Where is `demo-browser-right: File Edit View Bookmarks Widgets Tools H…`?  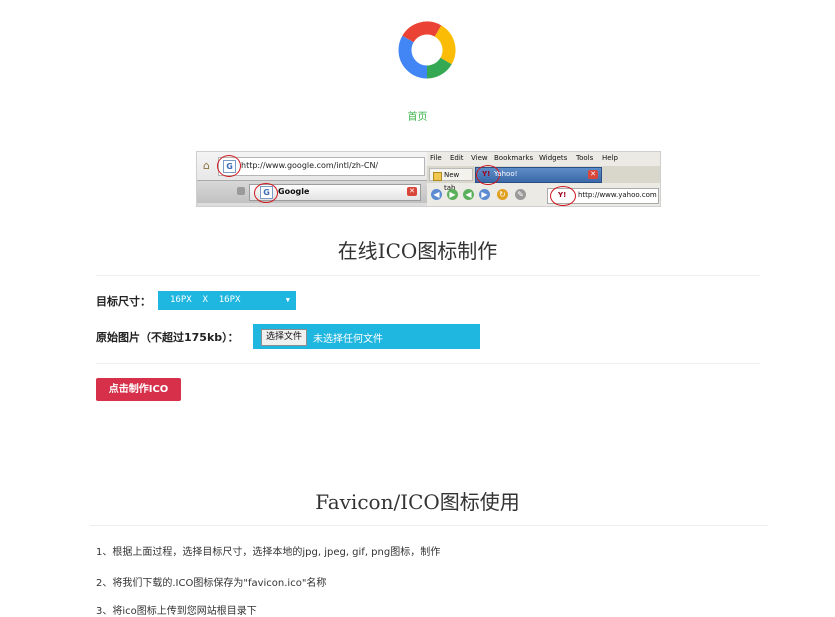
demo-browser-right: File Edit View Bookmarks Widgets Tools H… is located at coordinates (543, 179).